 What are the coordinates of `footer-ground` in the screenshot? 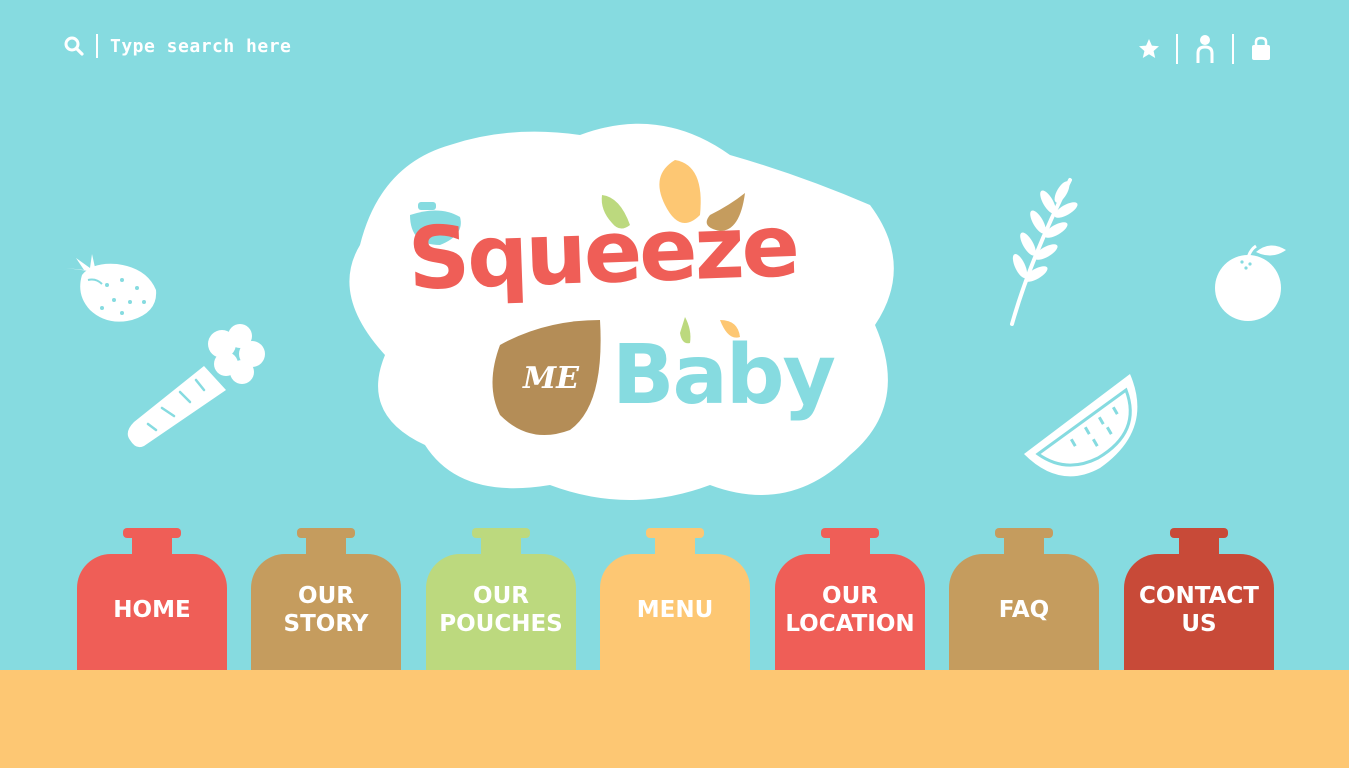 It's located at (674, 719).